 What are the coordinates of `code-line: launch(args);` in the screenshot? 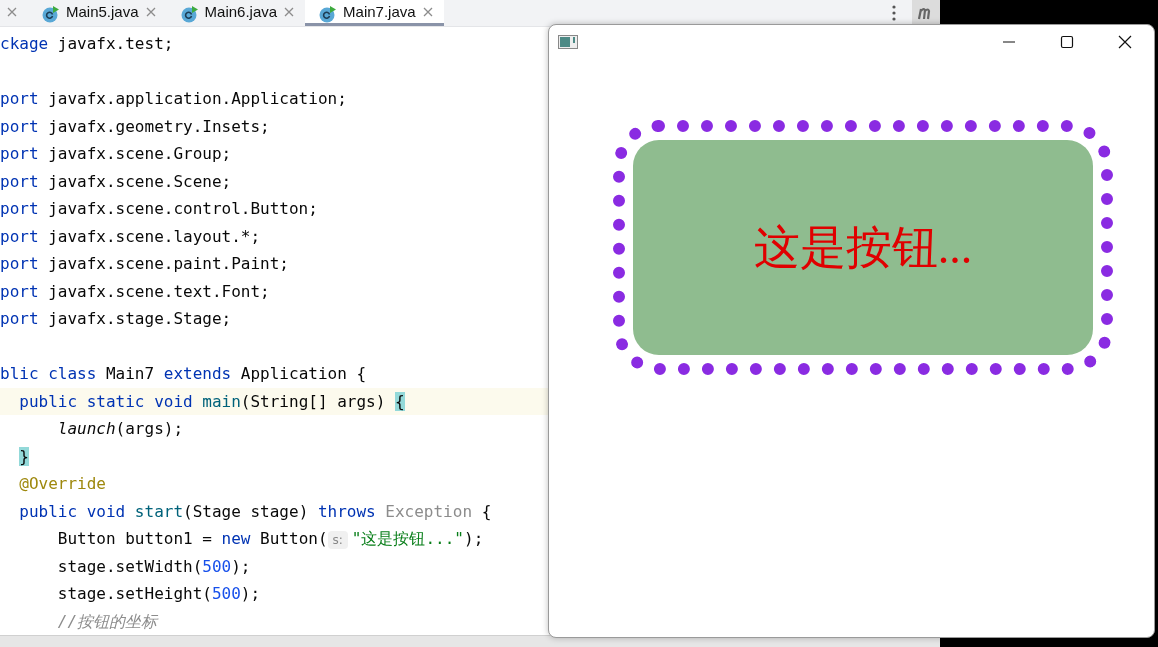 It's located at (120, 429).